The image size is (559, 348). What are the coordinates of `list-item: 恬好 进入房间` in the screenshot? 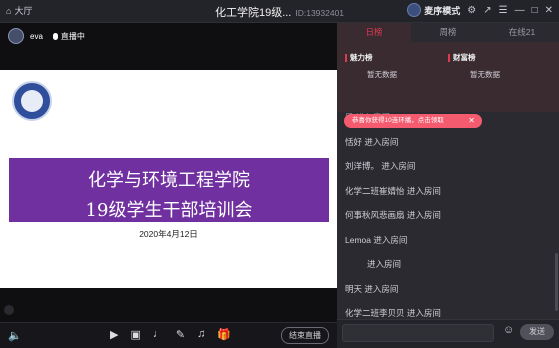 It's located at (372, 141).